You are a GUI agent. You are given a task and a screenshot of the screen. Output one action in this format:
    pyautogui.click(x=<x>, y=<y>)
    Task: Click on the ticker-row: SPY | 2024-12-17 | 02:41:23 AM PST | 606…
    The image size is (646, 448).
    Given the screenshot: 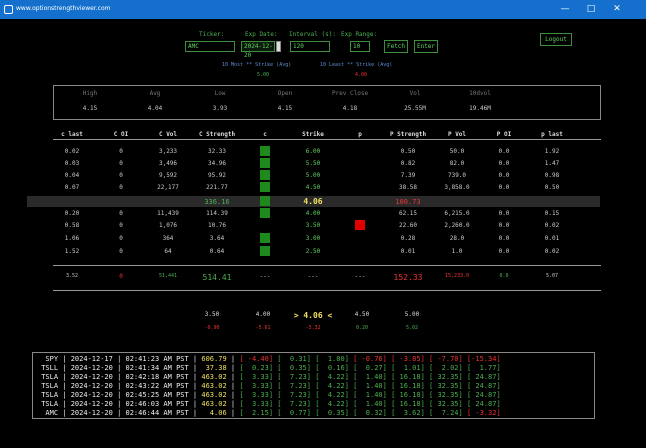 What is the action you would take?
    pyautogui.click(x=268, y=359)
    